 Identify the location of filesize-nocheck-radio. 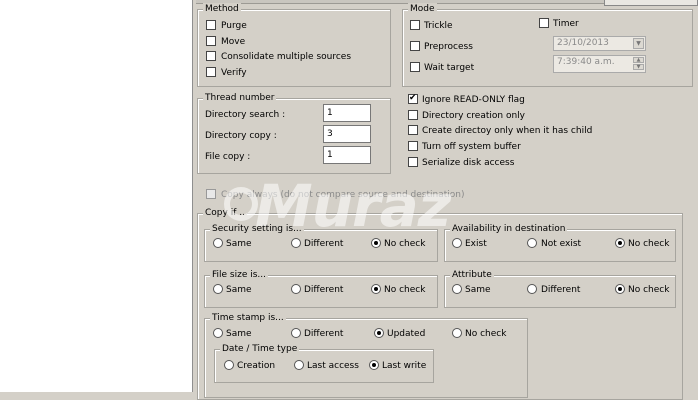
(376, 289).